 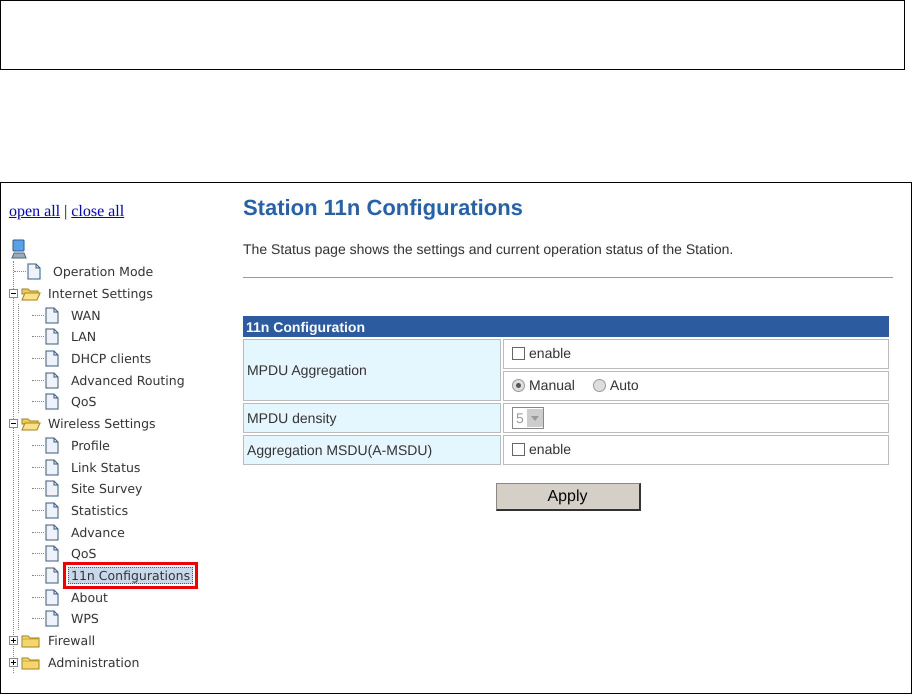 I want to click on tree-folder: Firewall, so click(x=71, y=641).